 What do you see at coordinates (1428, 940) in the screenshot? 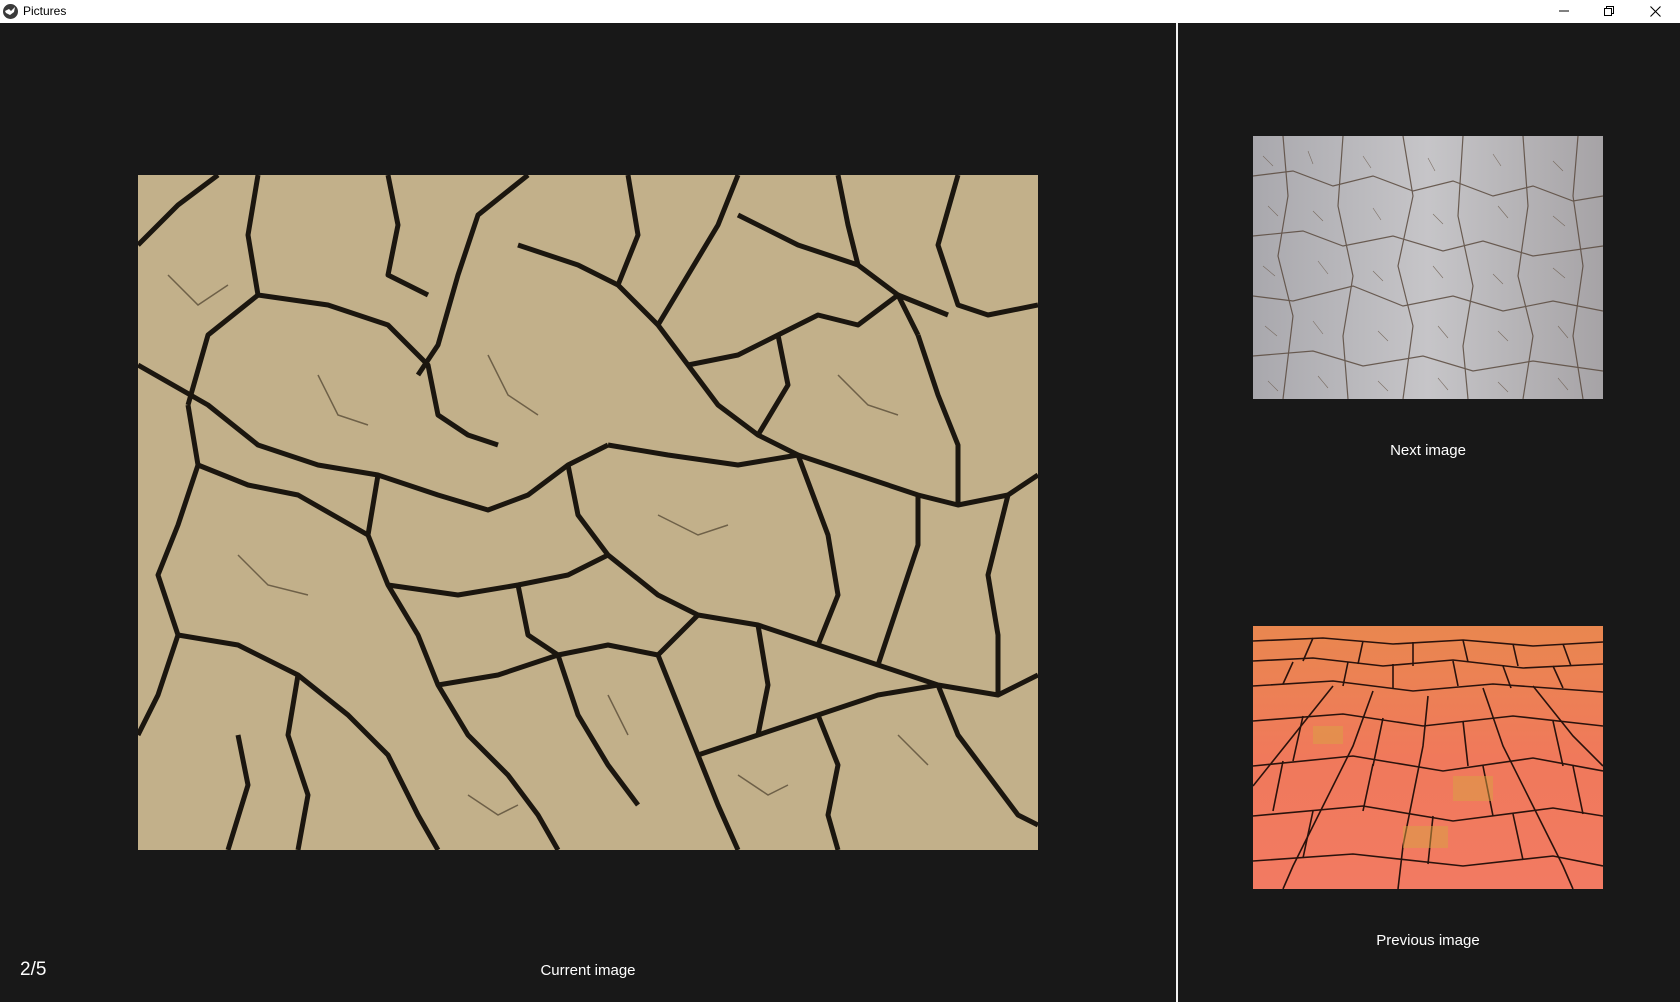
I see `previous-image-caption: Previous image` at bounding box center [1428, 940].